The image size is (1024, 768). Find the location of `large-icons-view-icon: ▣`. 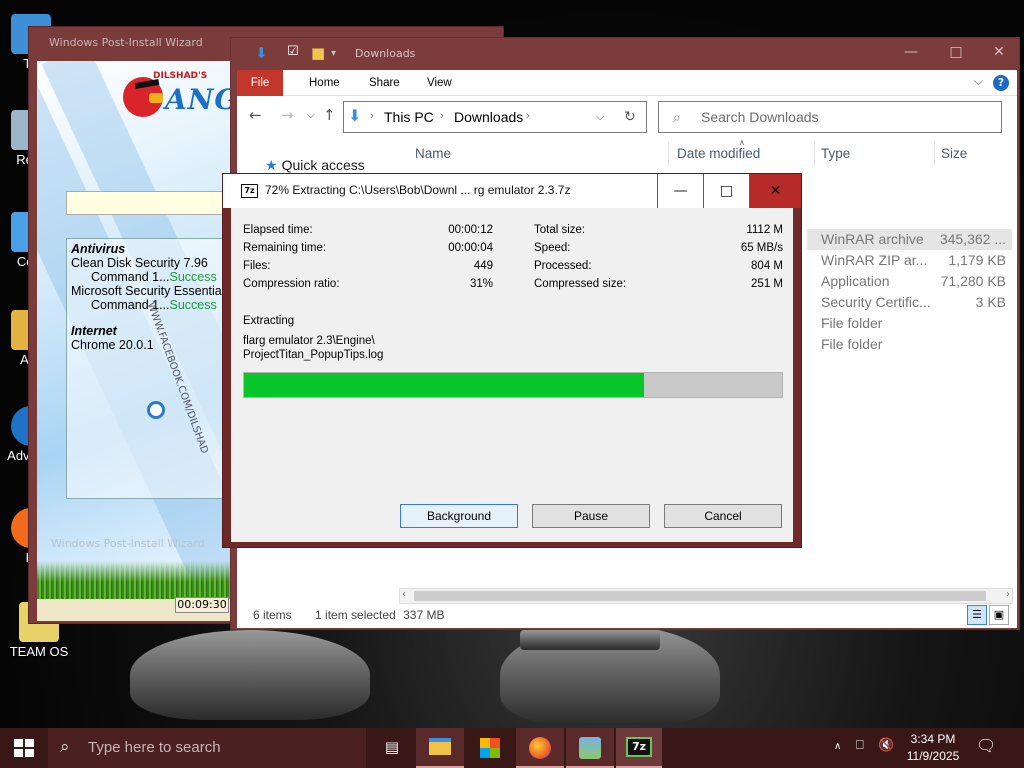

large-icons-view-icon: ▣ is located at coordinates (999, 615).